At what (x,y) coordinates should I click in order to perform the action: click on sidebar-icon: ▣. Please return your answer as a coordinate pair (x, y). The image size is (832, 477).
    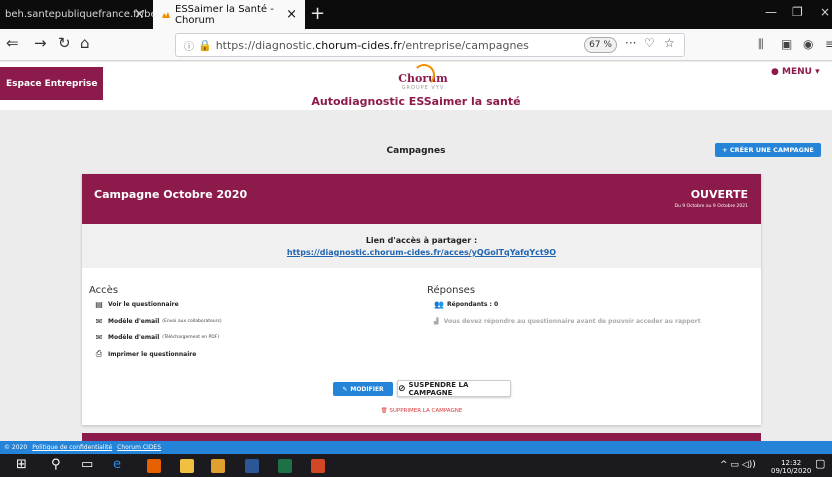
    Looking at the image, I should click on (786, 44).